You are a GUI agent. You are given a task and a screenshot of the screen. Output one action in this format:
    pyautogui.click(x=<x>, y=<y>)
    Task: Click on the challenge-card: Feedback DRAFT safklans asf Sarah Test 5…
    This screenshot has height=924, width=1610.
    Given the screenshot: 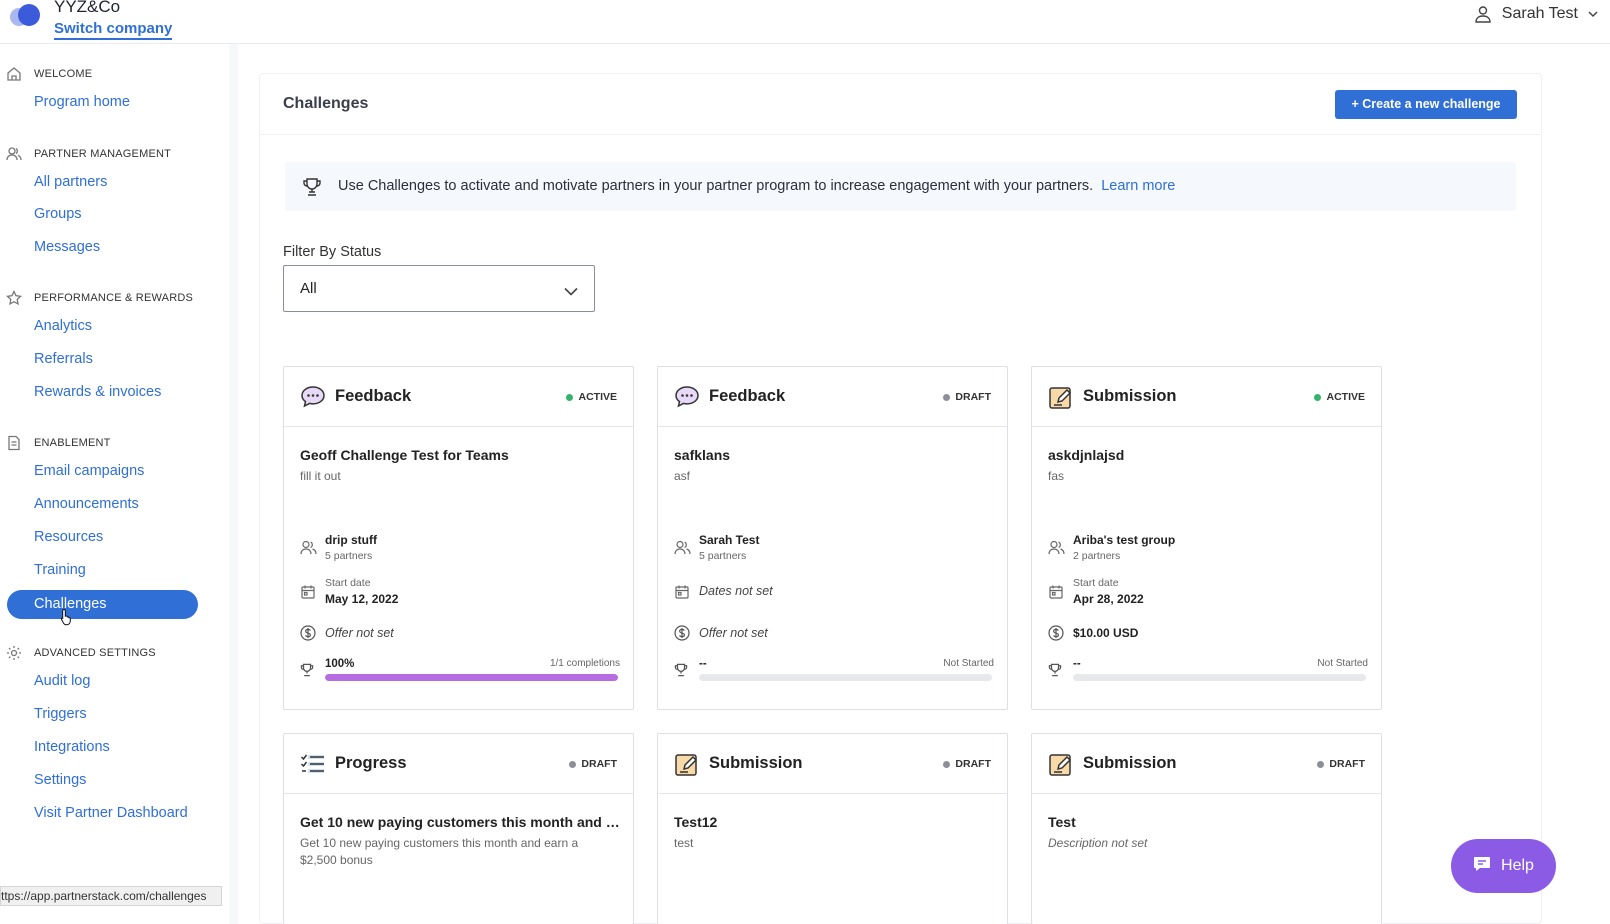 What is the action you would take?
    pyautogui.click(x=832, y=538)
    